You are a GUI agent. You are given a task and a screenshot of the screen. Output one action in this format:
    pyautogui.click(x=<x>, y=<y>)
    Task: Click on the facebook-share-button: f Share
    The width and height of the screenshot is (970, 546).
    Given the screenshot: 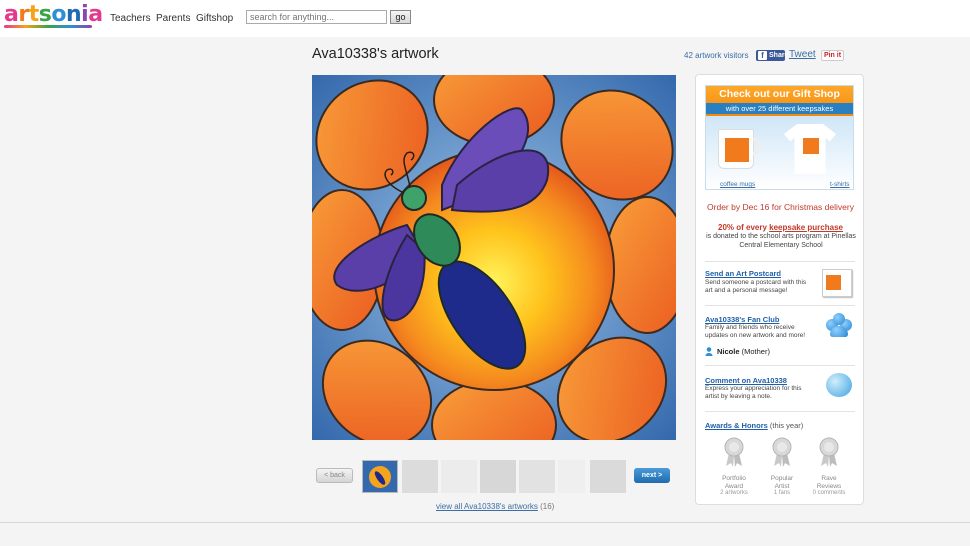 What is the action you would take?
    pyautogui.click(x=772, y=55)
    